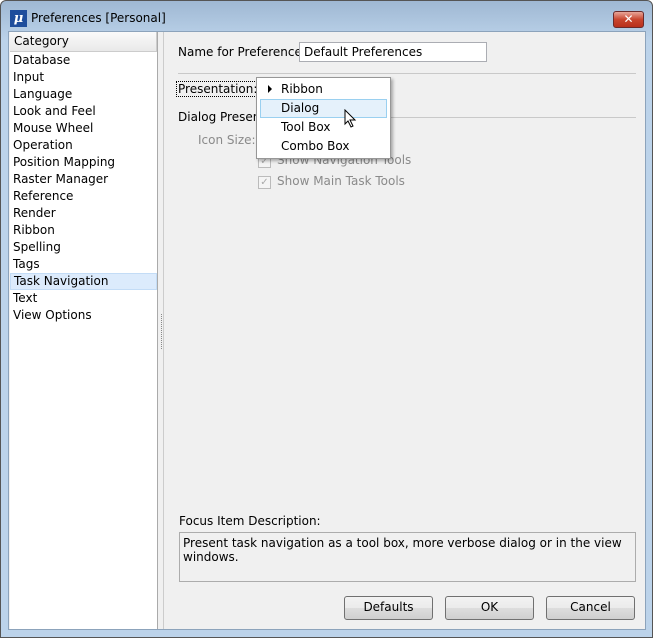  Describe the element at coordinates (245, 52) in the screenshot. I see `name-label: Name for Preferences:` at that location.